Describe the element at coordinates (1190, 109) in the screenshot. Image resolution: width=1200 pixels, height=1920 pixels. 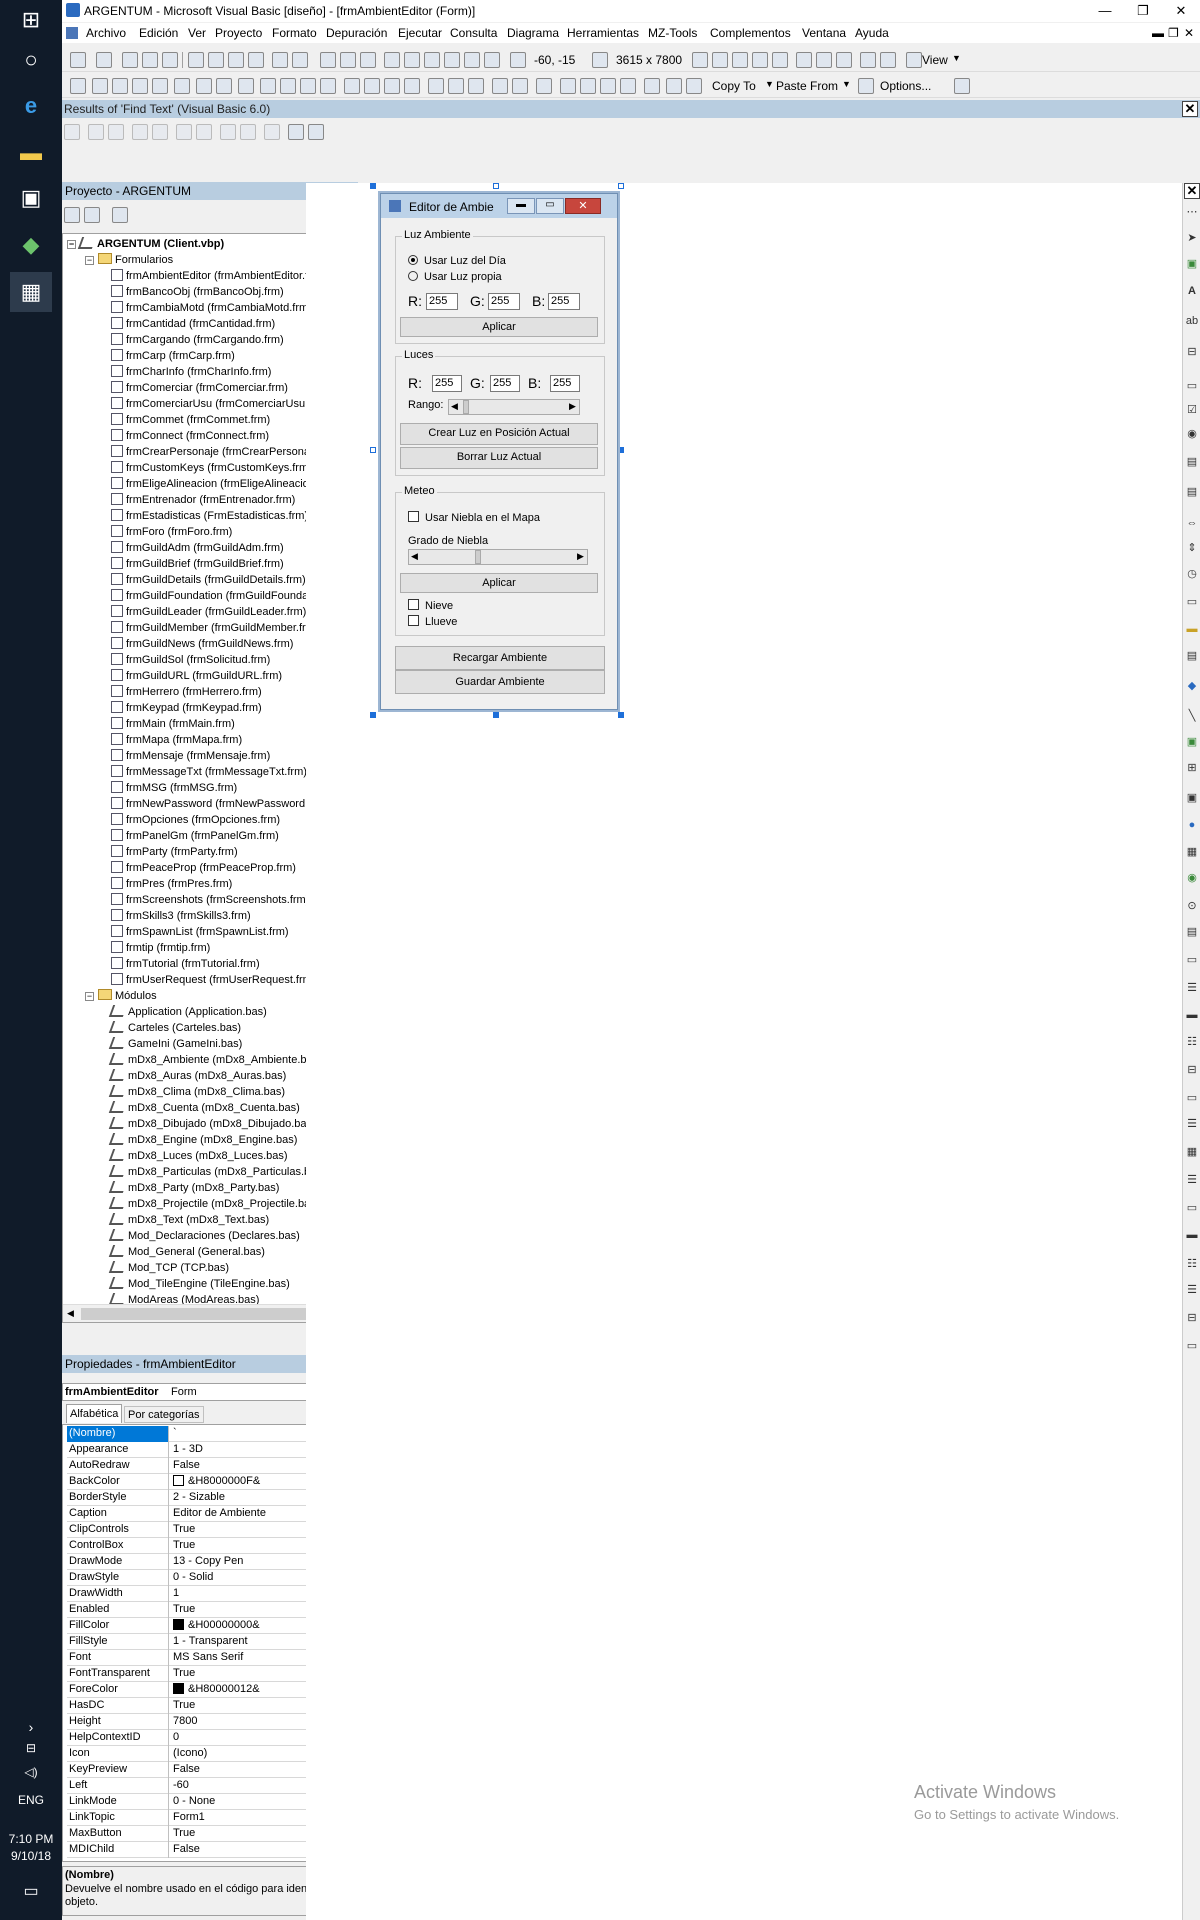
I see `close-icon: ✕` at that location.